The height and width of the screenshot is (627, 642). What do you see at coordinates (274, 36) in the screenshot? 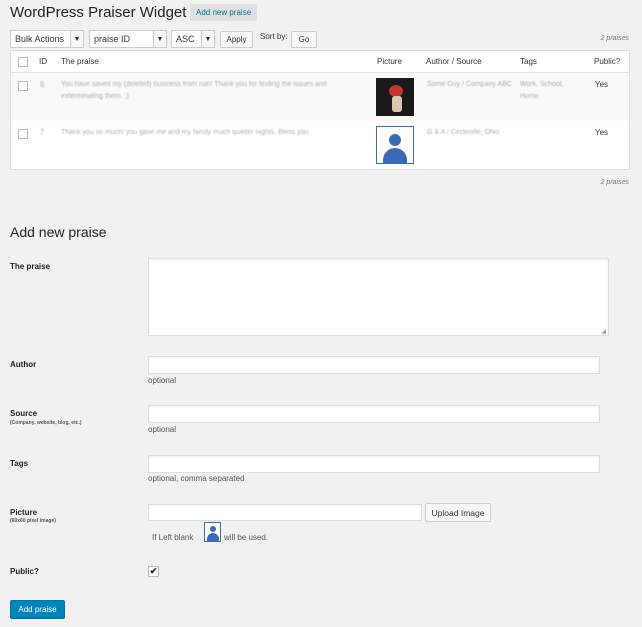
I see `sortby-label: Sort by:` at bounding box center [274, 36].